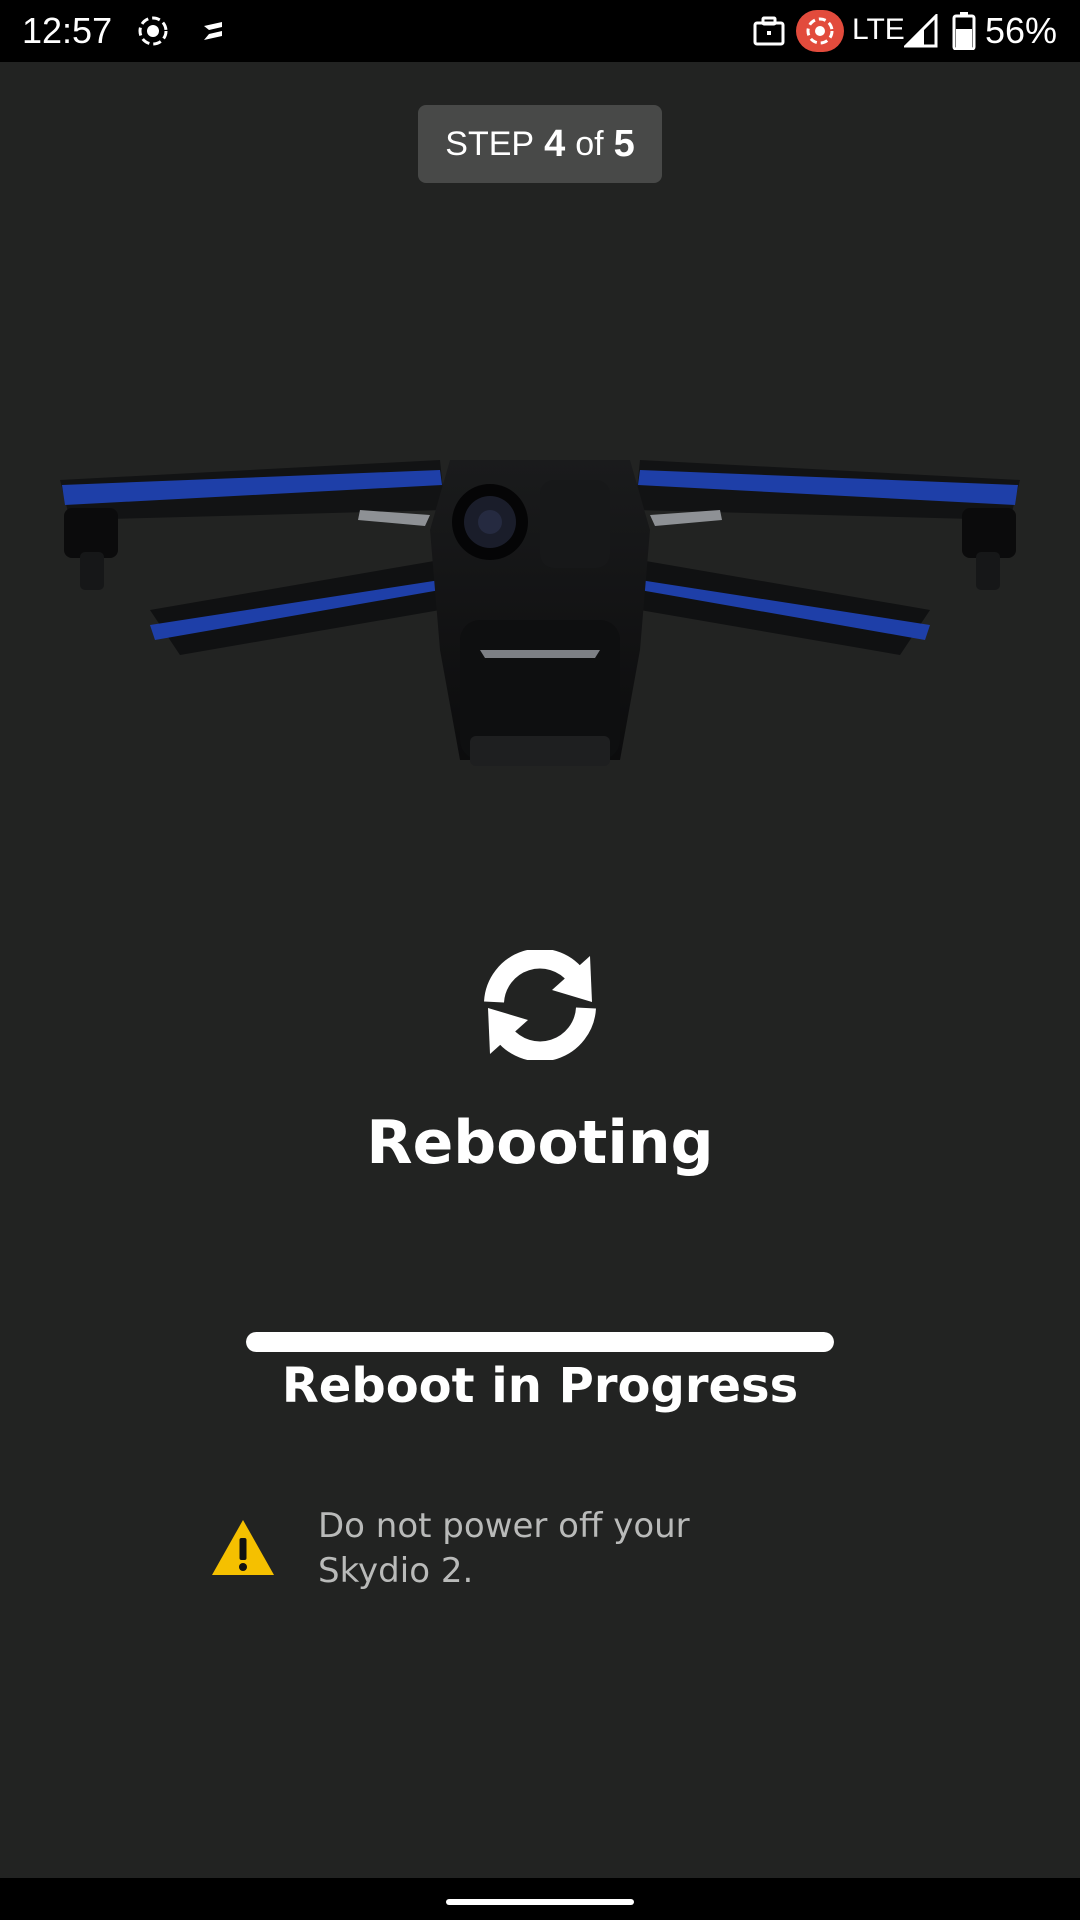  Describe the element at coordinates (820, 31) in the screenshot. I see `recording-alert-icon` at that location.